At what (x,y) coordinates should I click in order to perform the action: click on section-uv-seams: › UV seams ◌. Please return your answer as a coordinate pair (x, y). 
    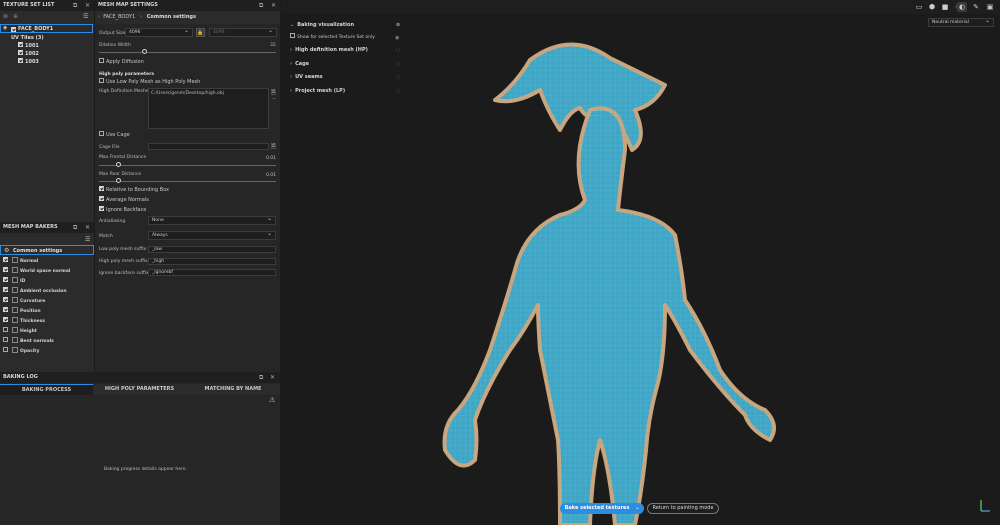
    Looking at the image, I should click on (345, 77).